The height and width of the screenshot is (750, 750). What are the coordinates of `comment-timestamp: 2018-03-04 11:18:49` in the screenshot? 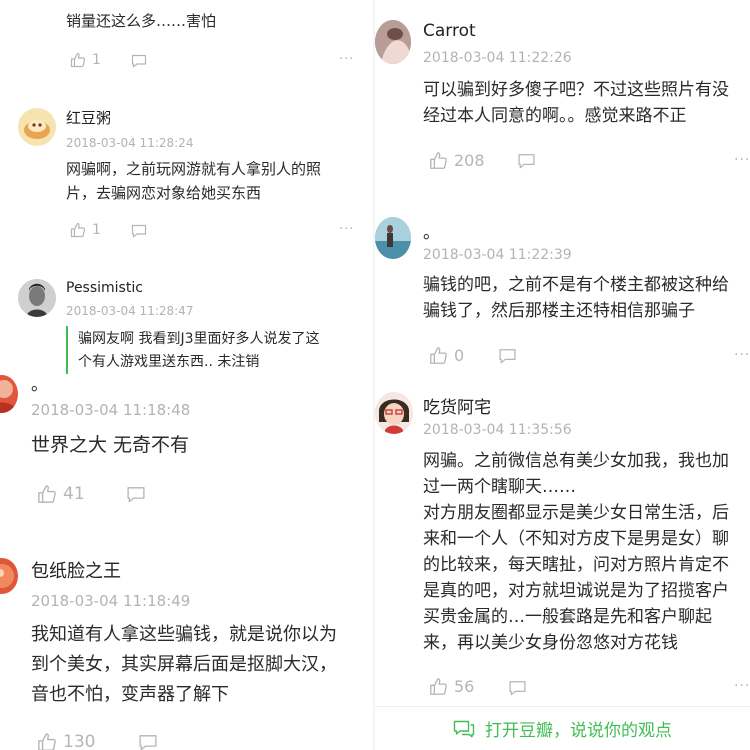 It's located at (111, 601).